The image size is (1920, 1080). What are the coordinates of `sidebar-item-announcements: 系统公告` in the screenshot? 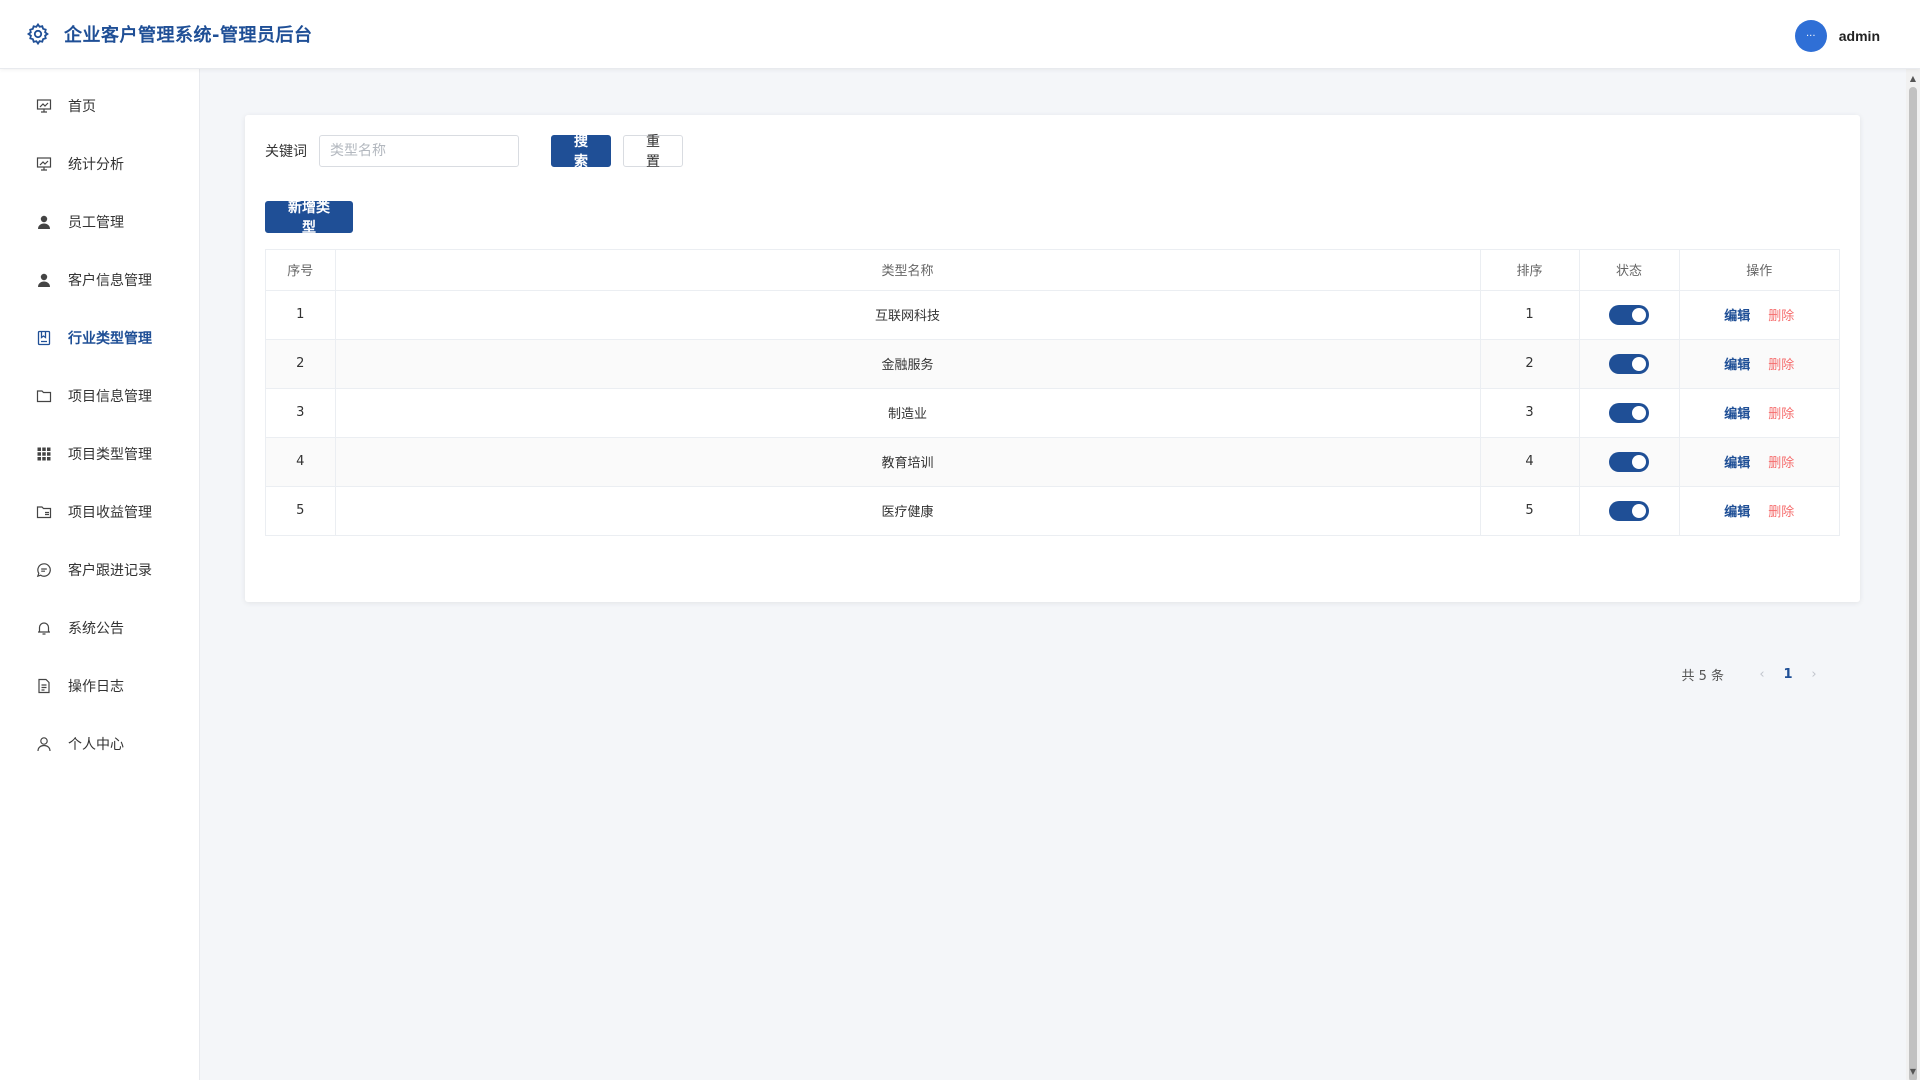 It's located at (99, 628).